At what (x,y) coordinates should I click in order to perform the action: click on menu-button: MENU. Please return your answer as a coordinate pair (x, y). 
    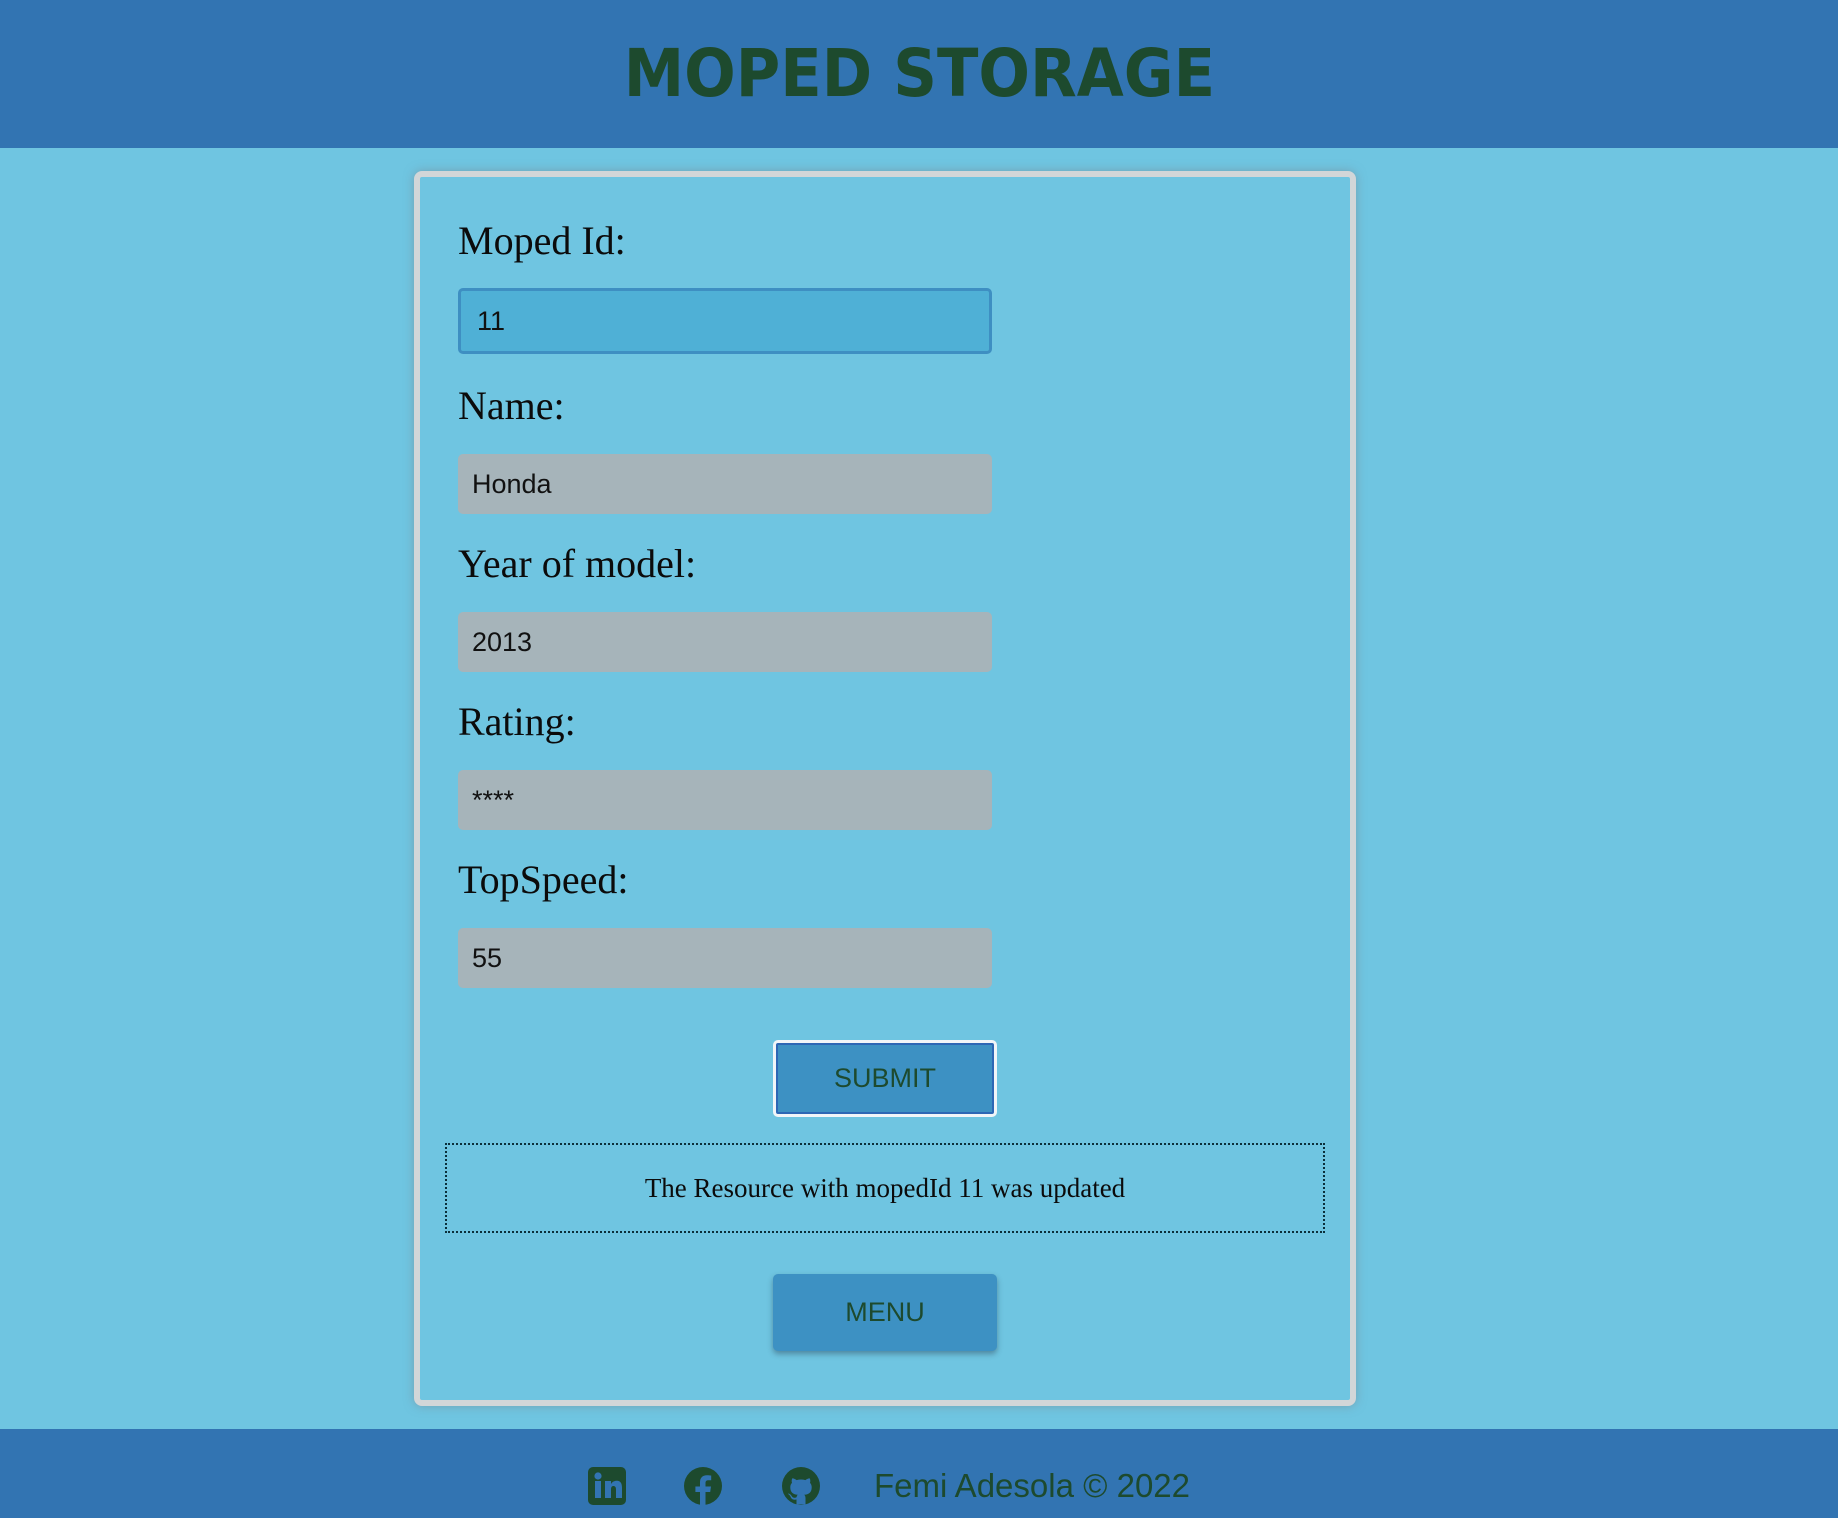
    Looking at the image, I should click on (885, 1312).